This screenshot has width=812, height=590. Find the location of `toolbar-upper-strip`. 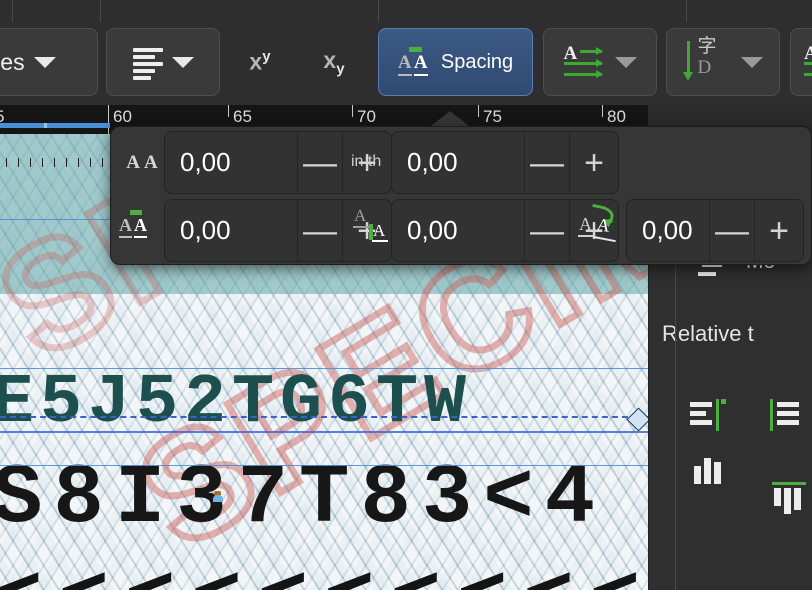

toolbar-upper-strip is located at coordinates (406, 11).